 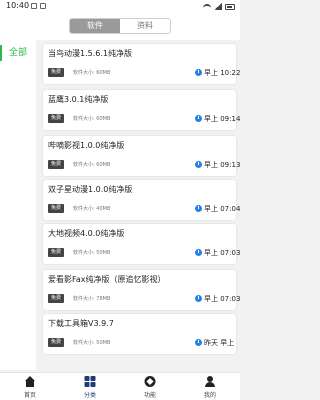 I want to click on system-icons, so click(x=219, y=6).